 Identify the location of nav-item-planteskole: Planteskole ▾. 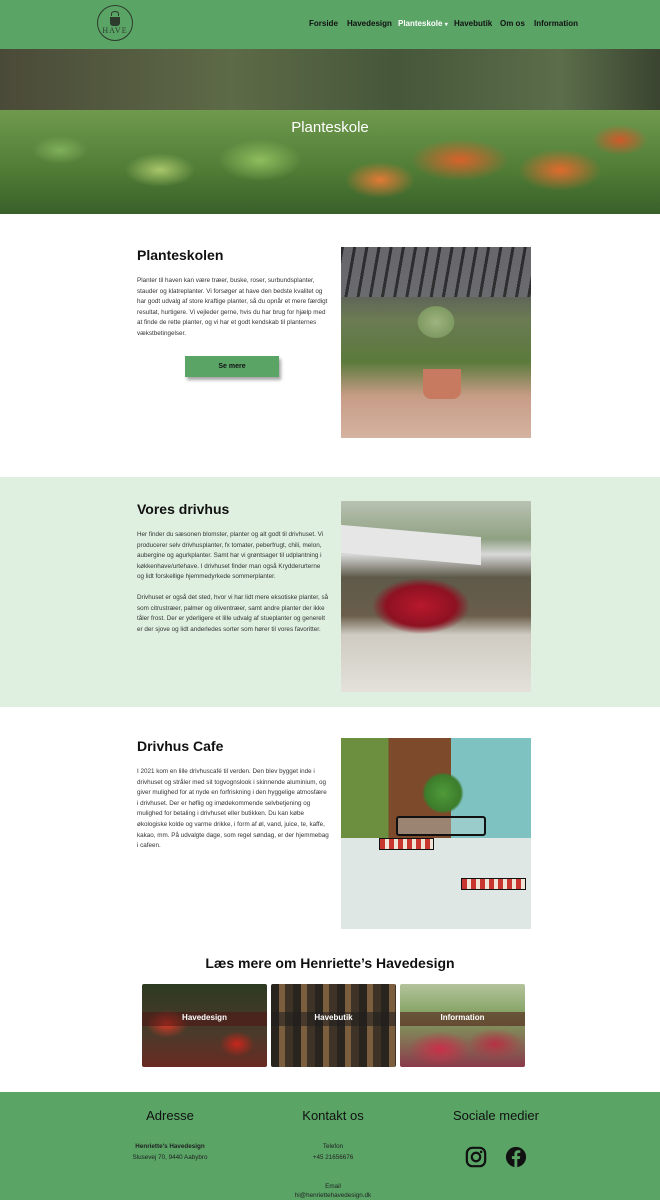
(423, 23).